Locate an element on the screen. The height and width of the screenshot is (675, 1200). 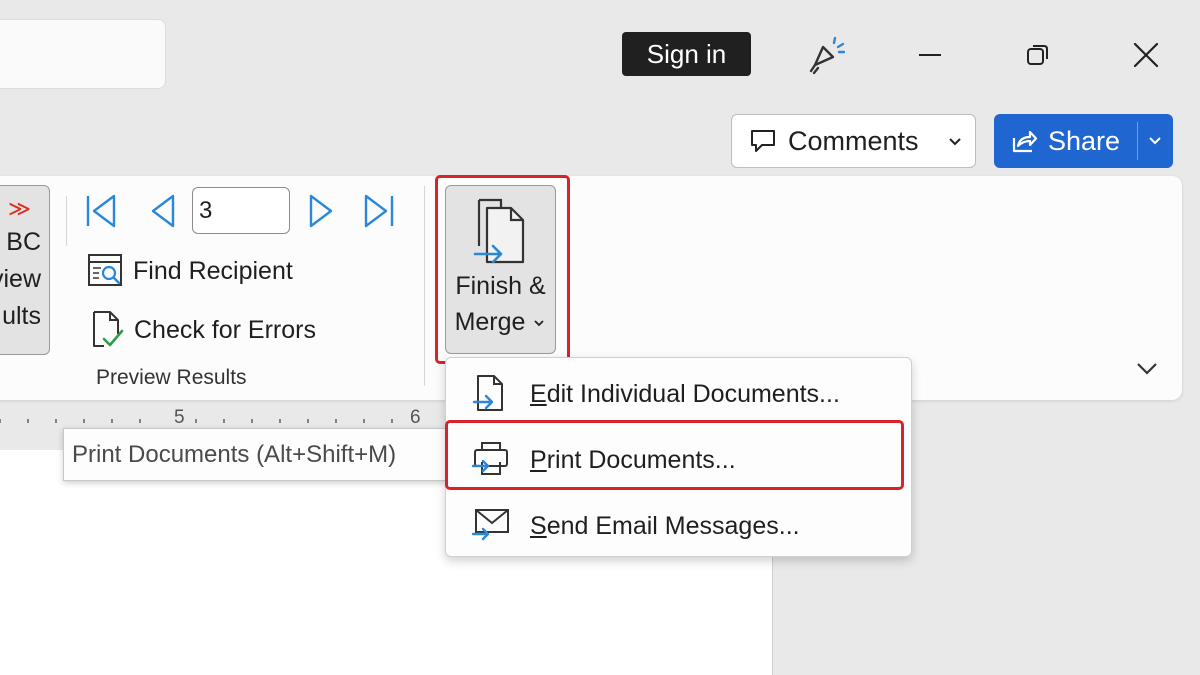
ruler-mark-6: 6 is located at coordinates (415, 417).